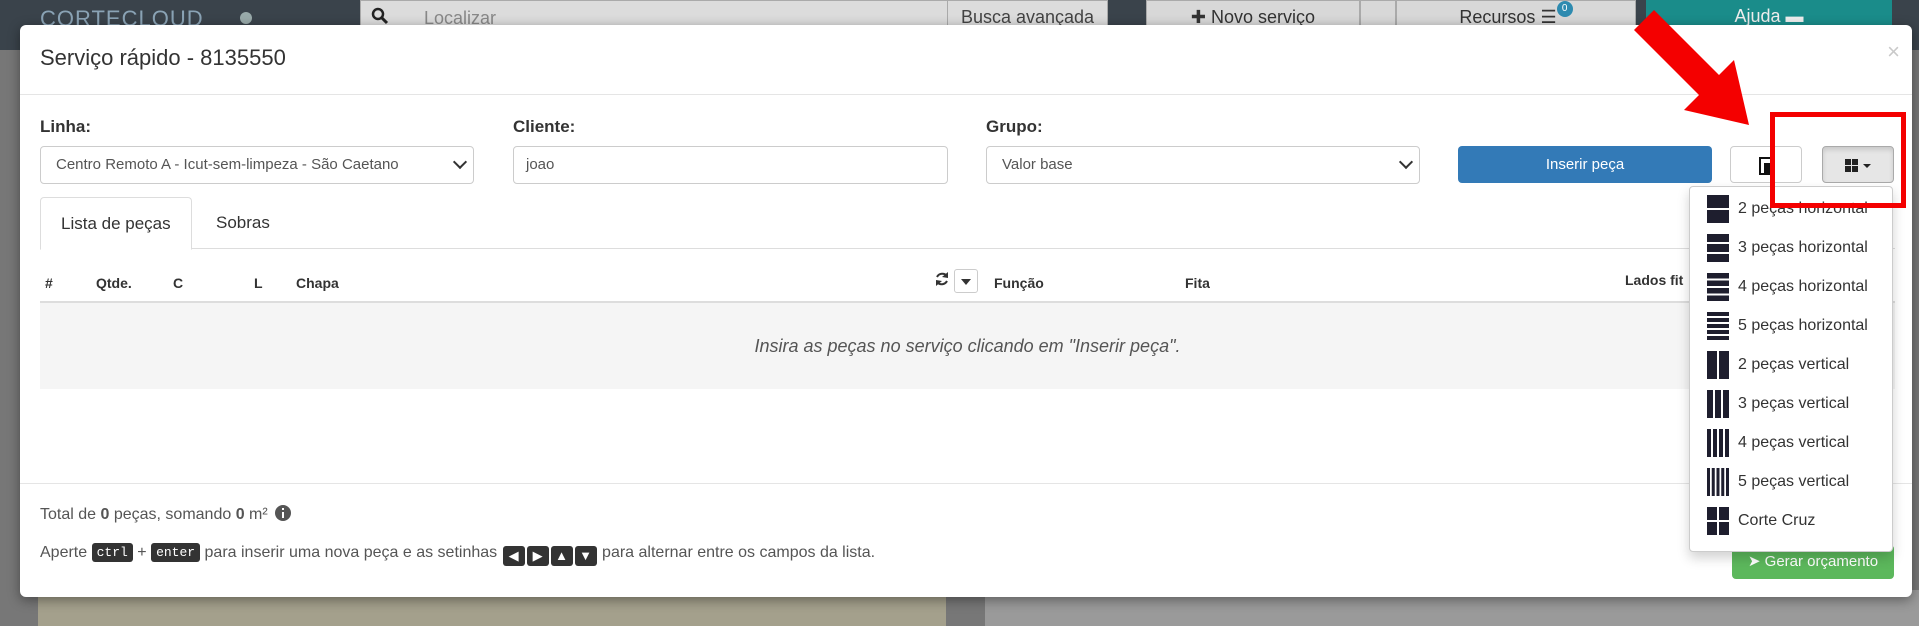 The image size is (1919, 626). What do you see at coordinates (317, 283) in the screenshot?
I see `column-header-chapa: Chapa` at bounding box center [317, 283].